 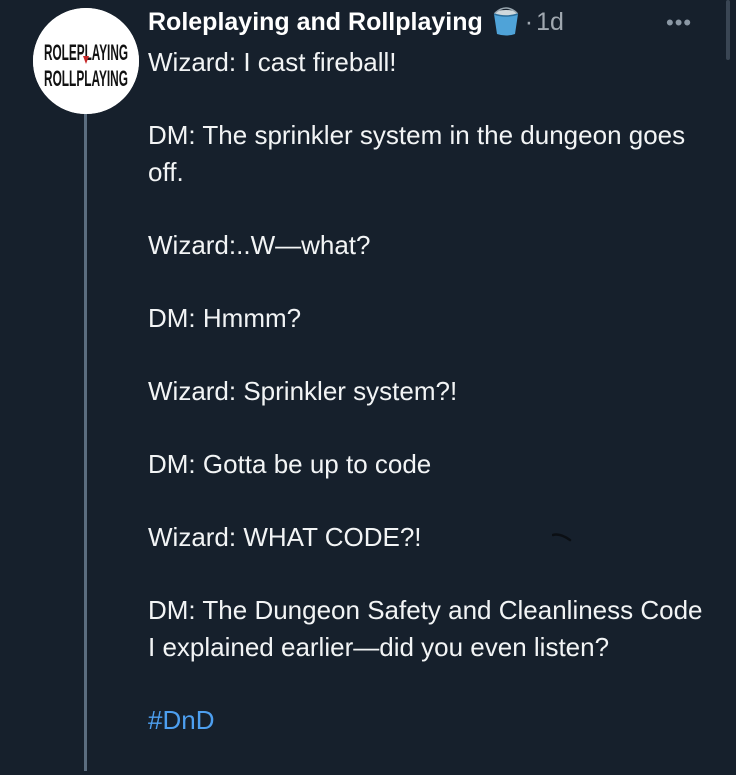 What do you see at coordinates (86, 78) in the screenshot?
I see `avatar-text-bottom: ROLLPLAYING` at bounding box center [86, 78].